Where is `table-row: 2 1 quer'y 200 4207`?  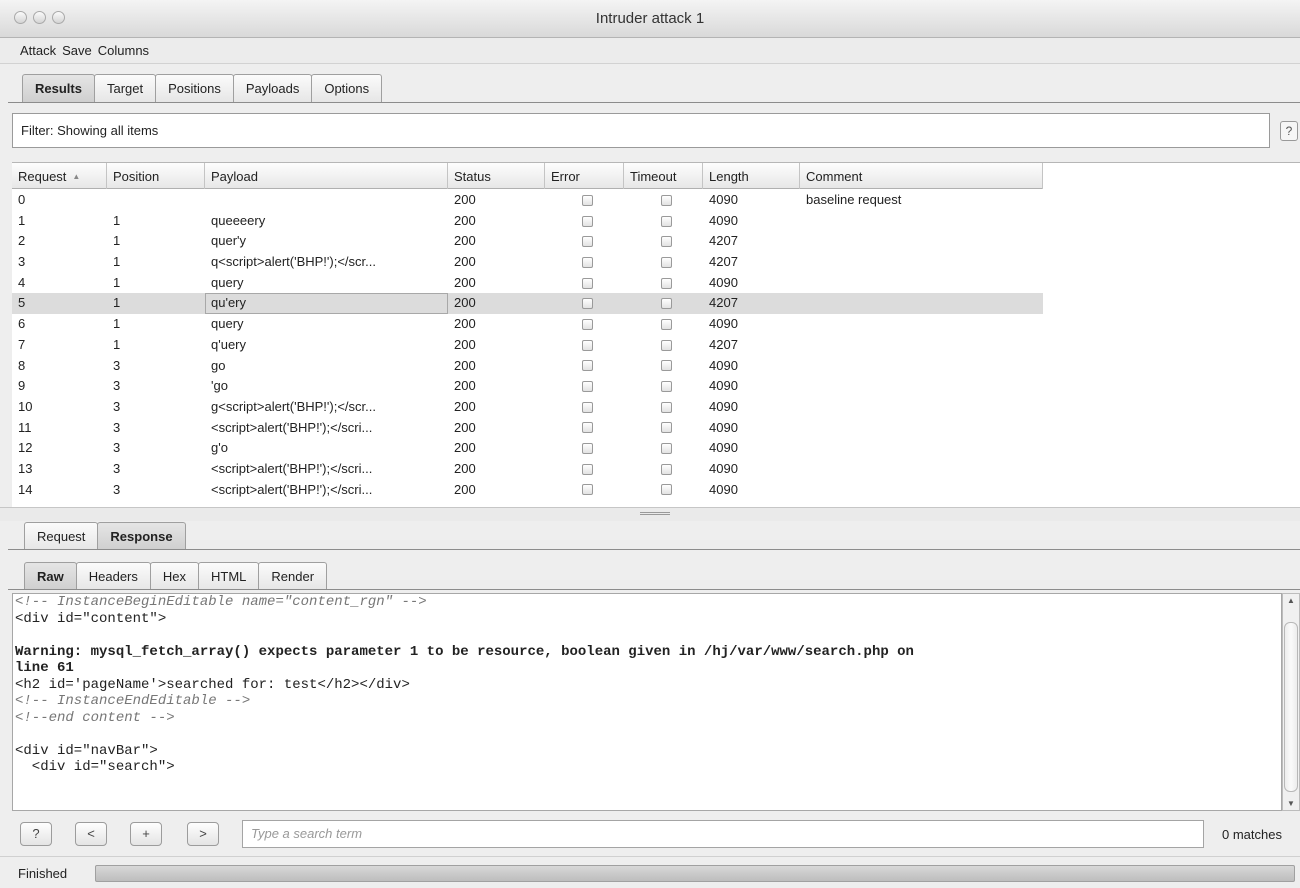 table-row: 2 1 quer'y 200 4207 is located at coordinates (527, 241).